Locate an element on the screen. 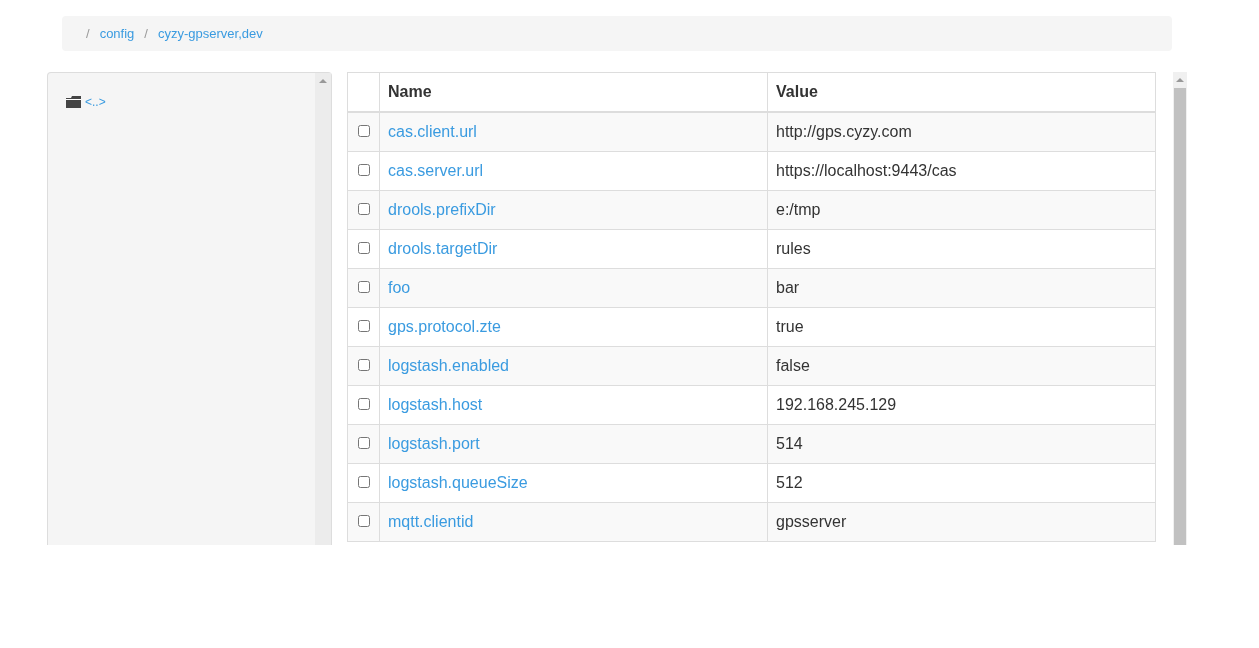  property-name-link: logstash.port is located at coordinates (434, 443).